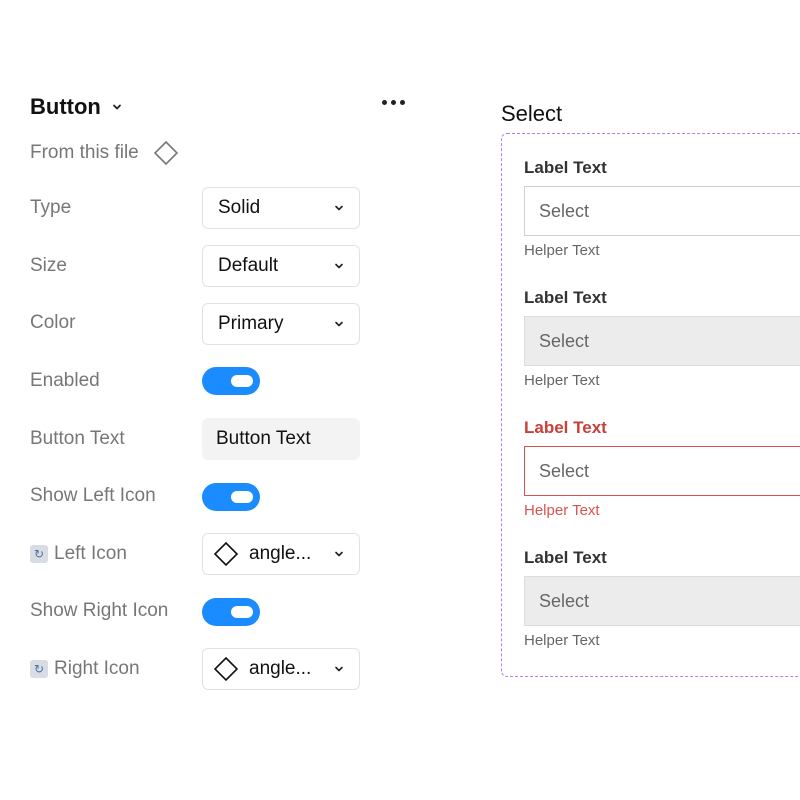 The image size is (800, 800). I want to click on select-field-default: Label Text Select Helper Text, so click(662, 208).